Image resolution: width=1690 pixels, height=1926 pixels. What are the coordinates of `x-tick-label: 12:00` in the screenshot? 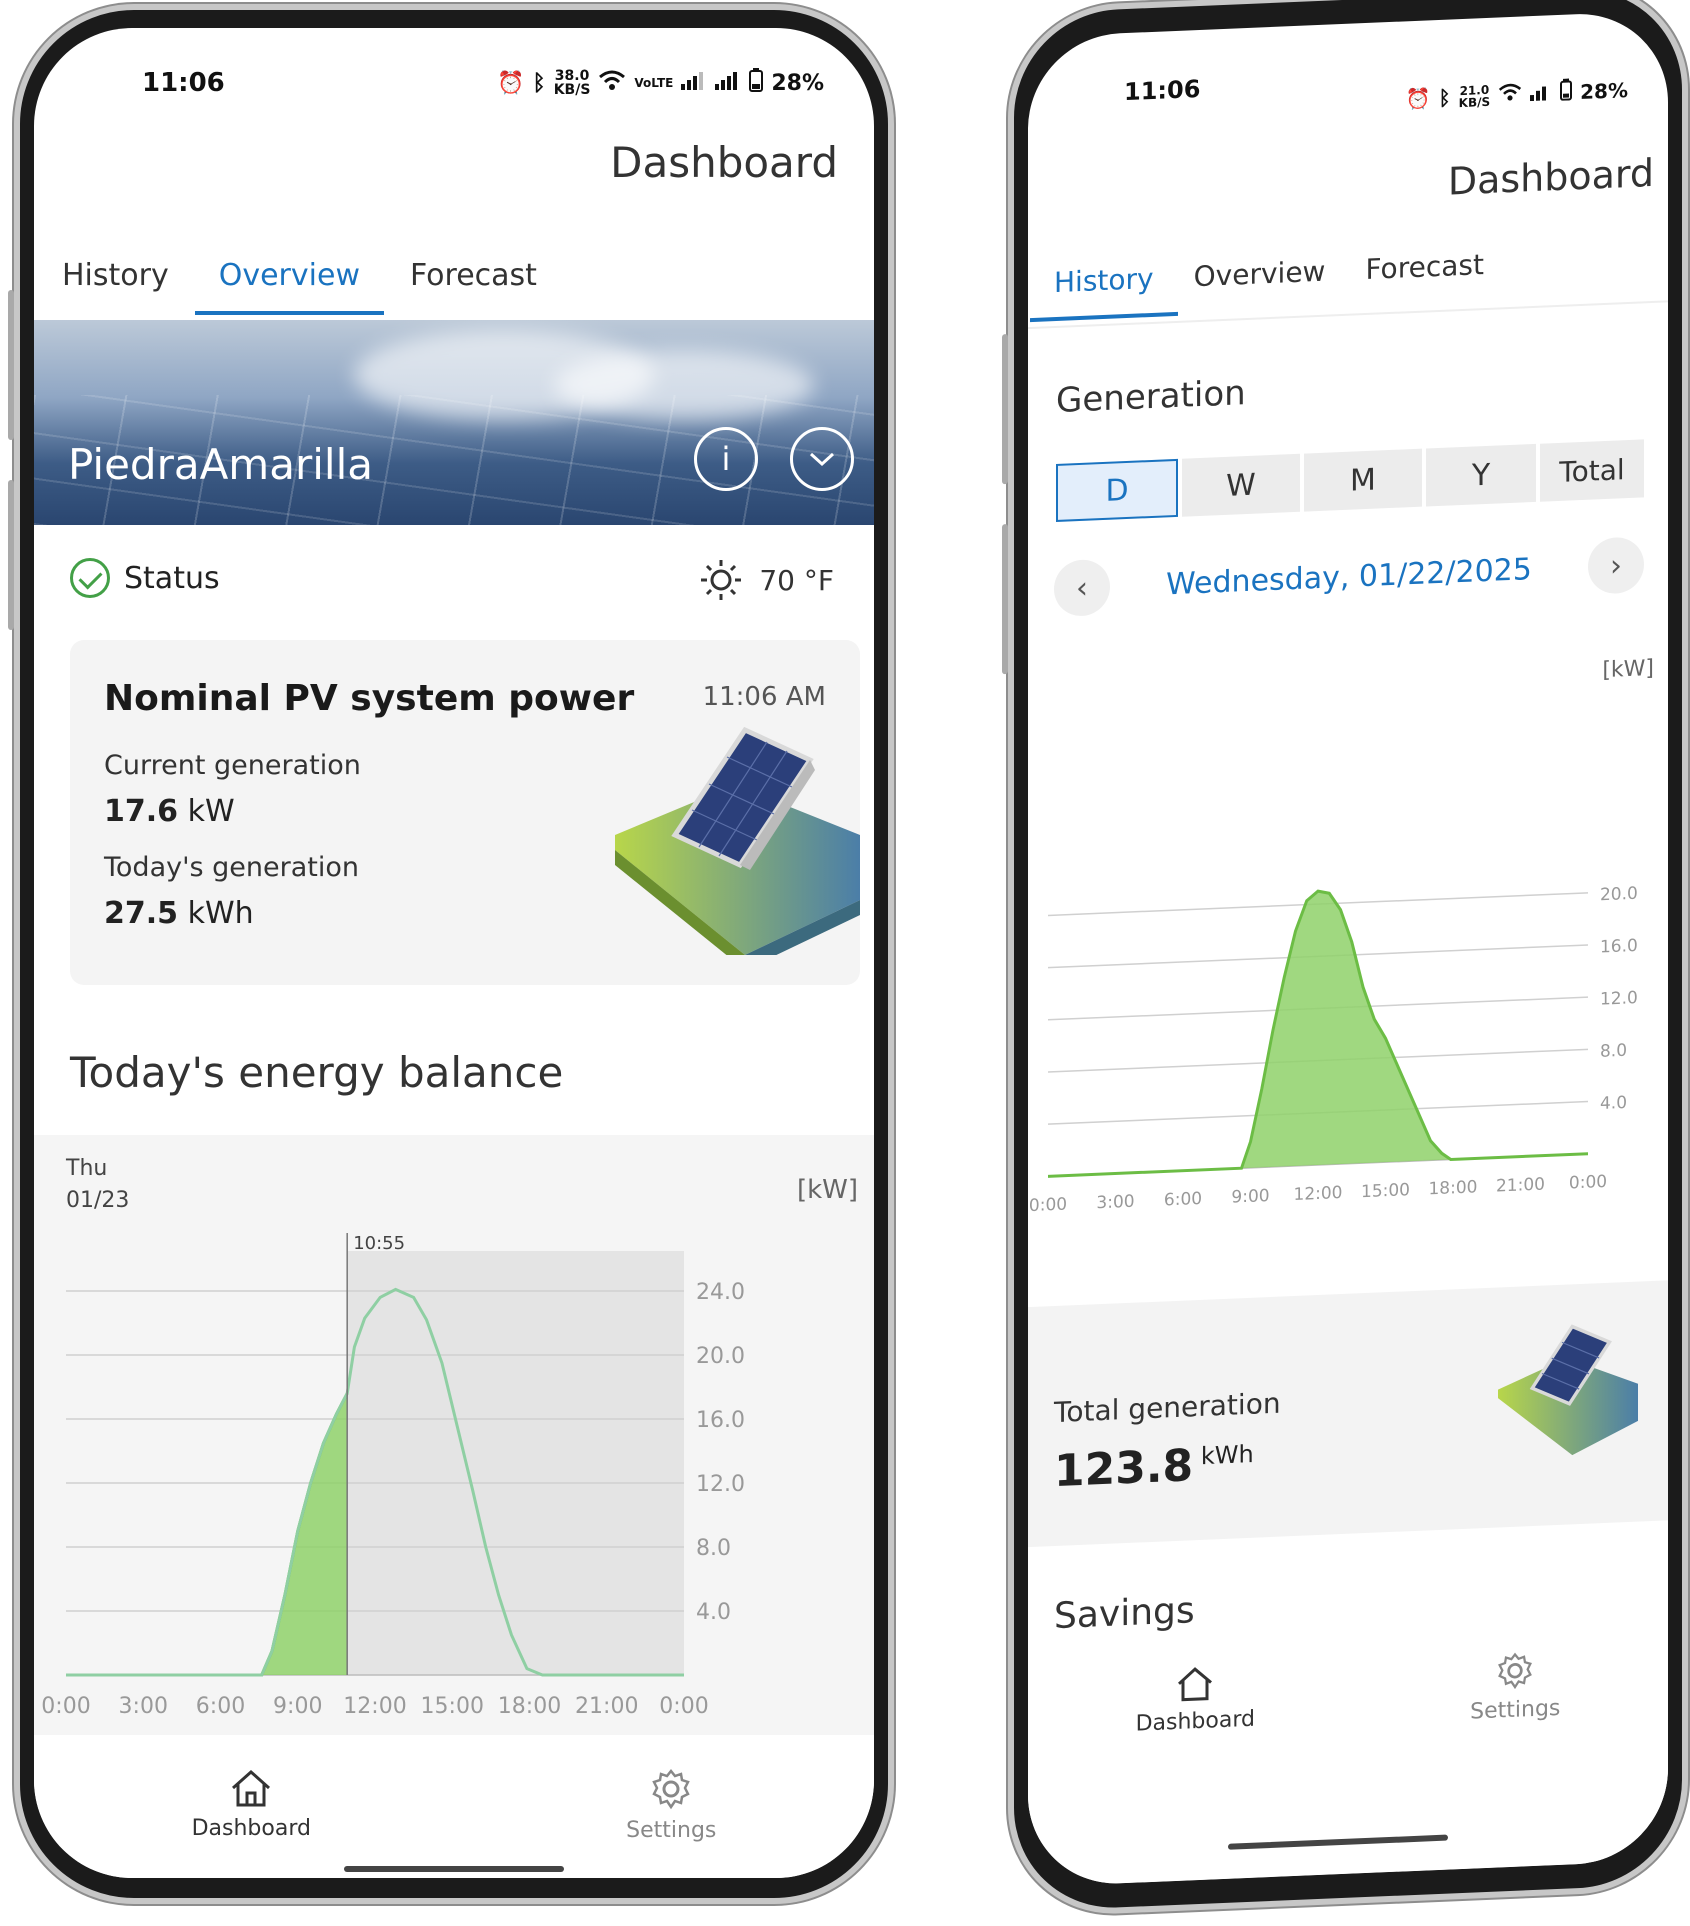 It's located at (1318, 1194).